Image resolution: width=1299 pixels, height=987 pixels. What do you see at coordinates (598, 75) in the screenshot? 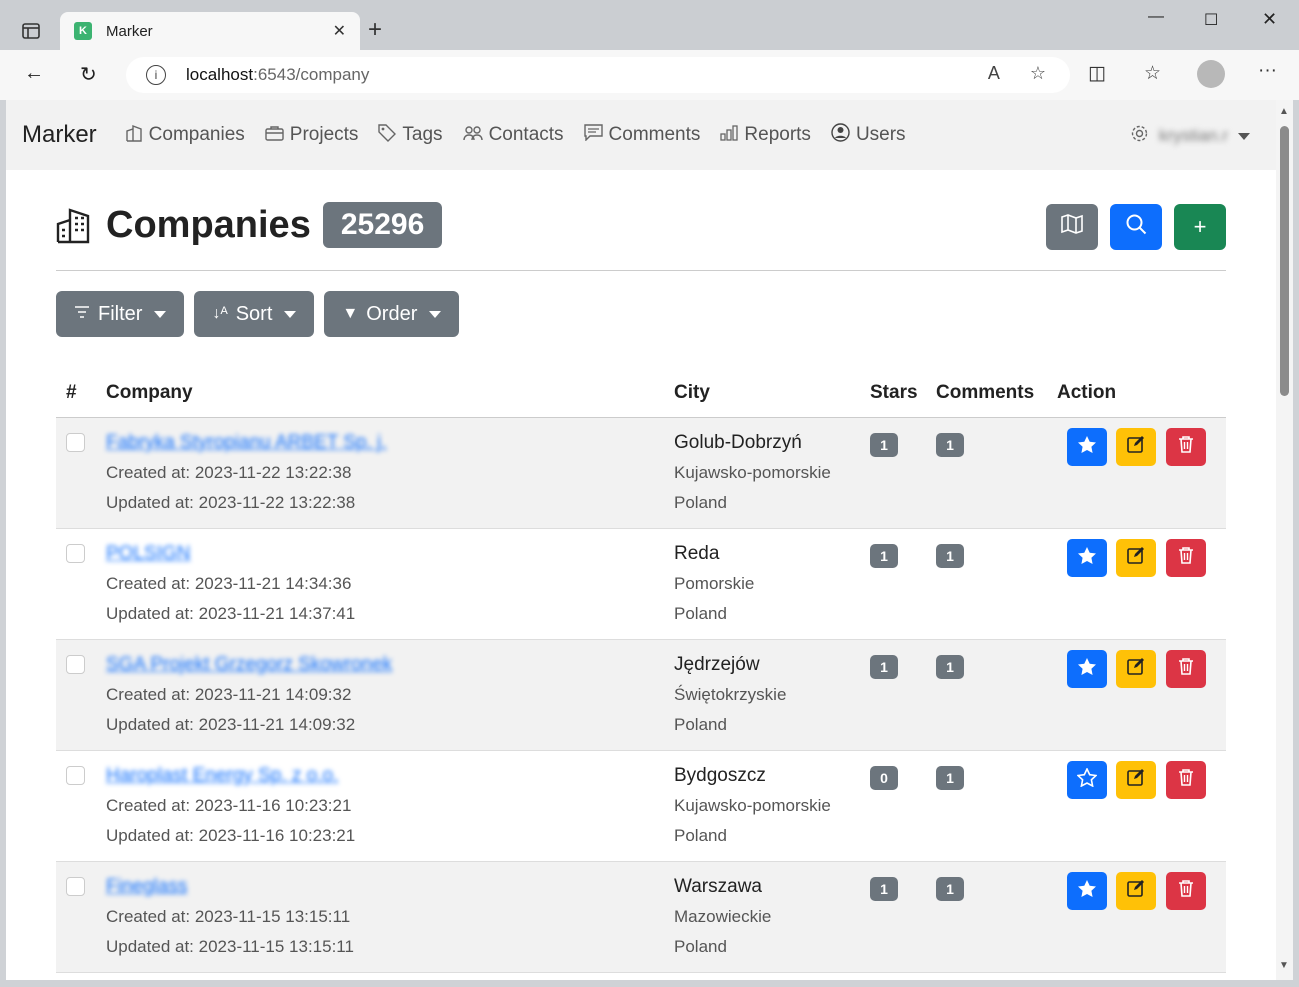
I see `url-field: i localhost:6543/company A ☆` at bounding box center [598, 75].